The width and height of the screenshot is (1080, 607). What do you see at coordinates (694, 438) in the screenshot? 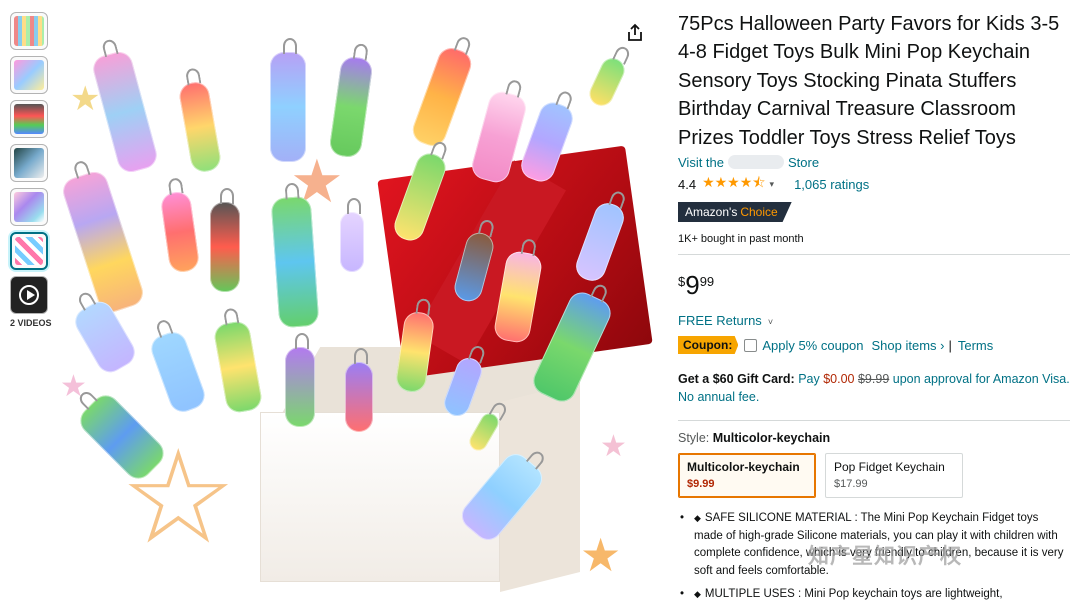
I see `style-label-text: Style:` at bounding box center [694, 438].